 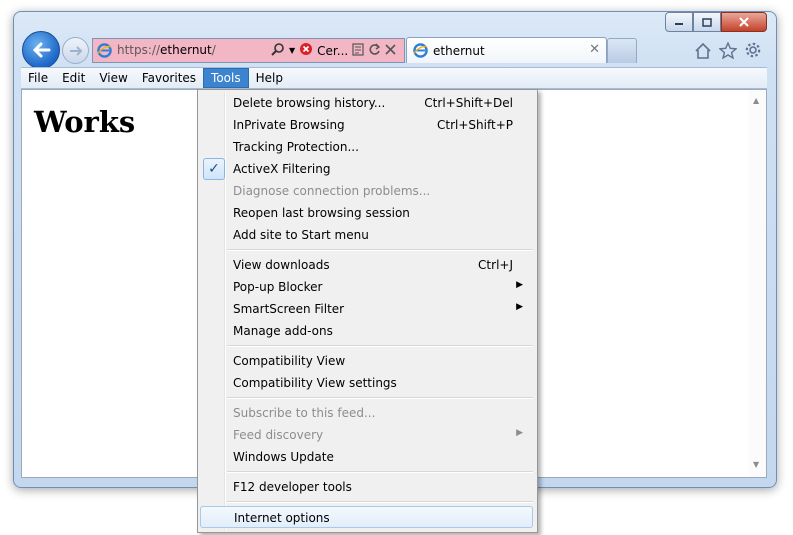 What do you see at coordinates (113, 78) in the screenshot?
I see `menu-view: View` at bounding box center [113, 78].